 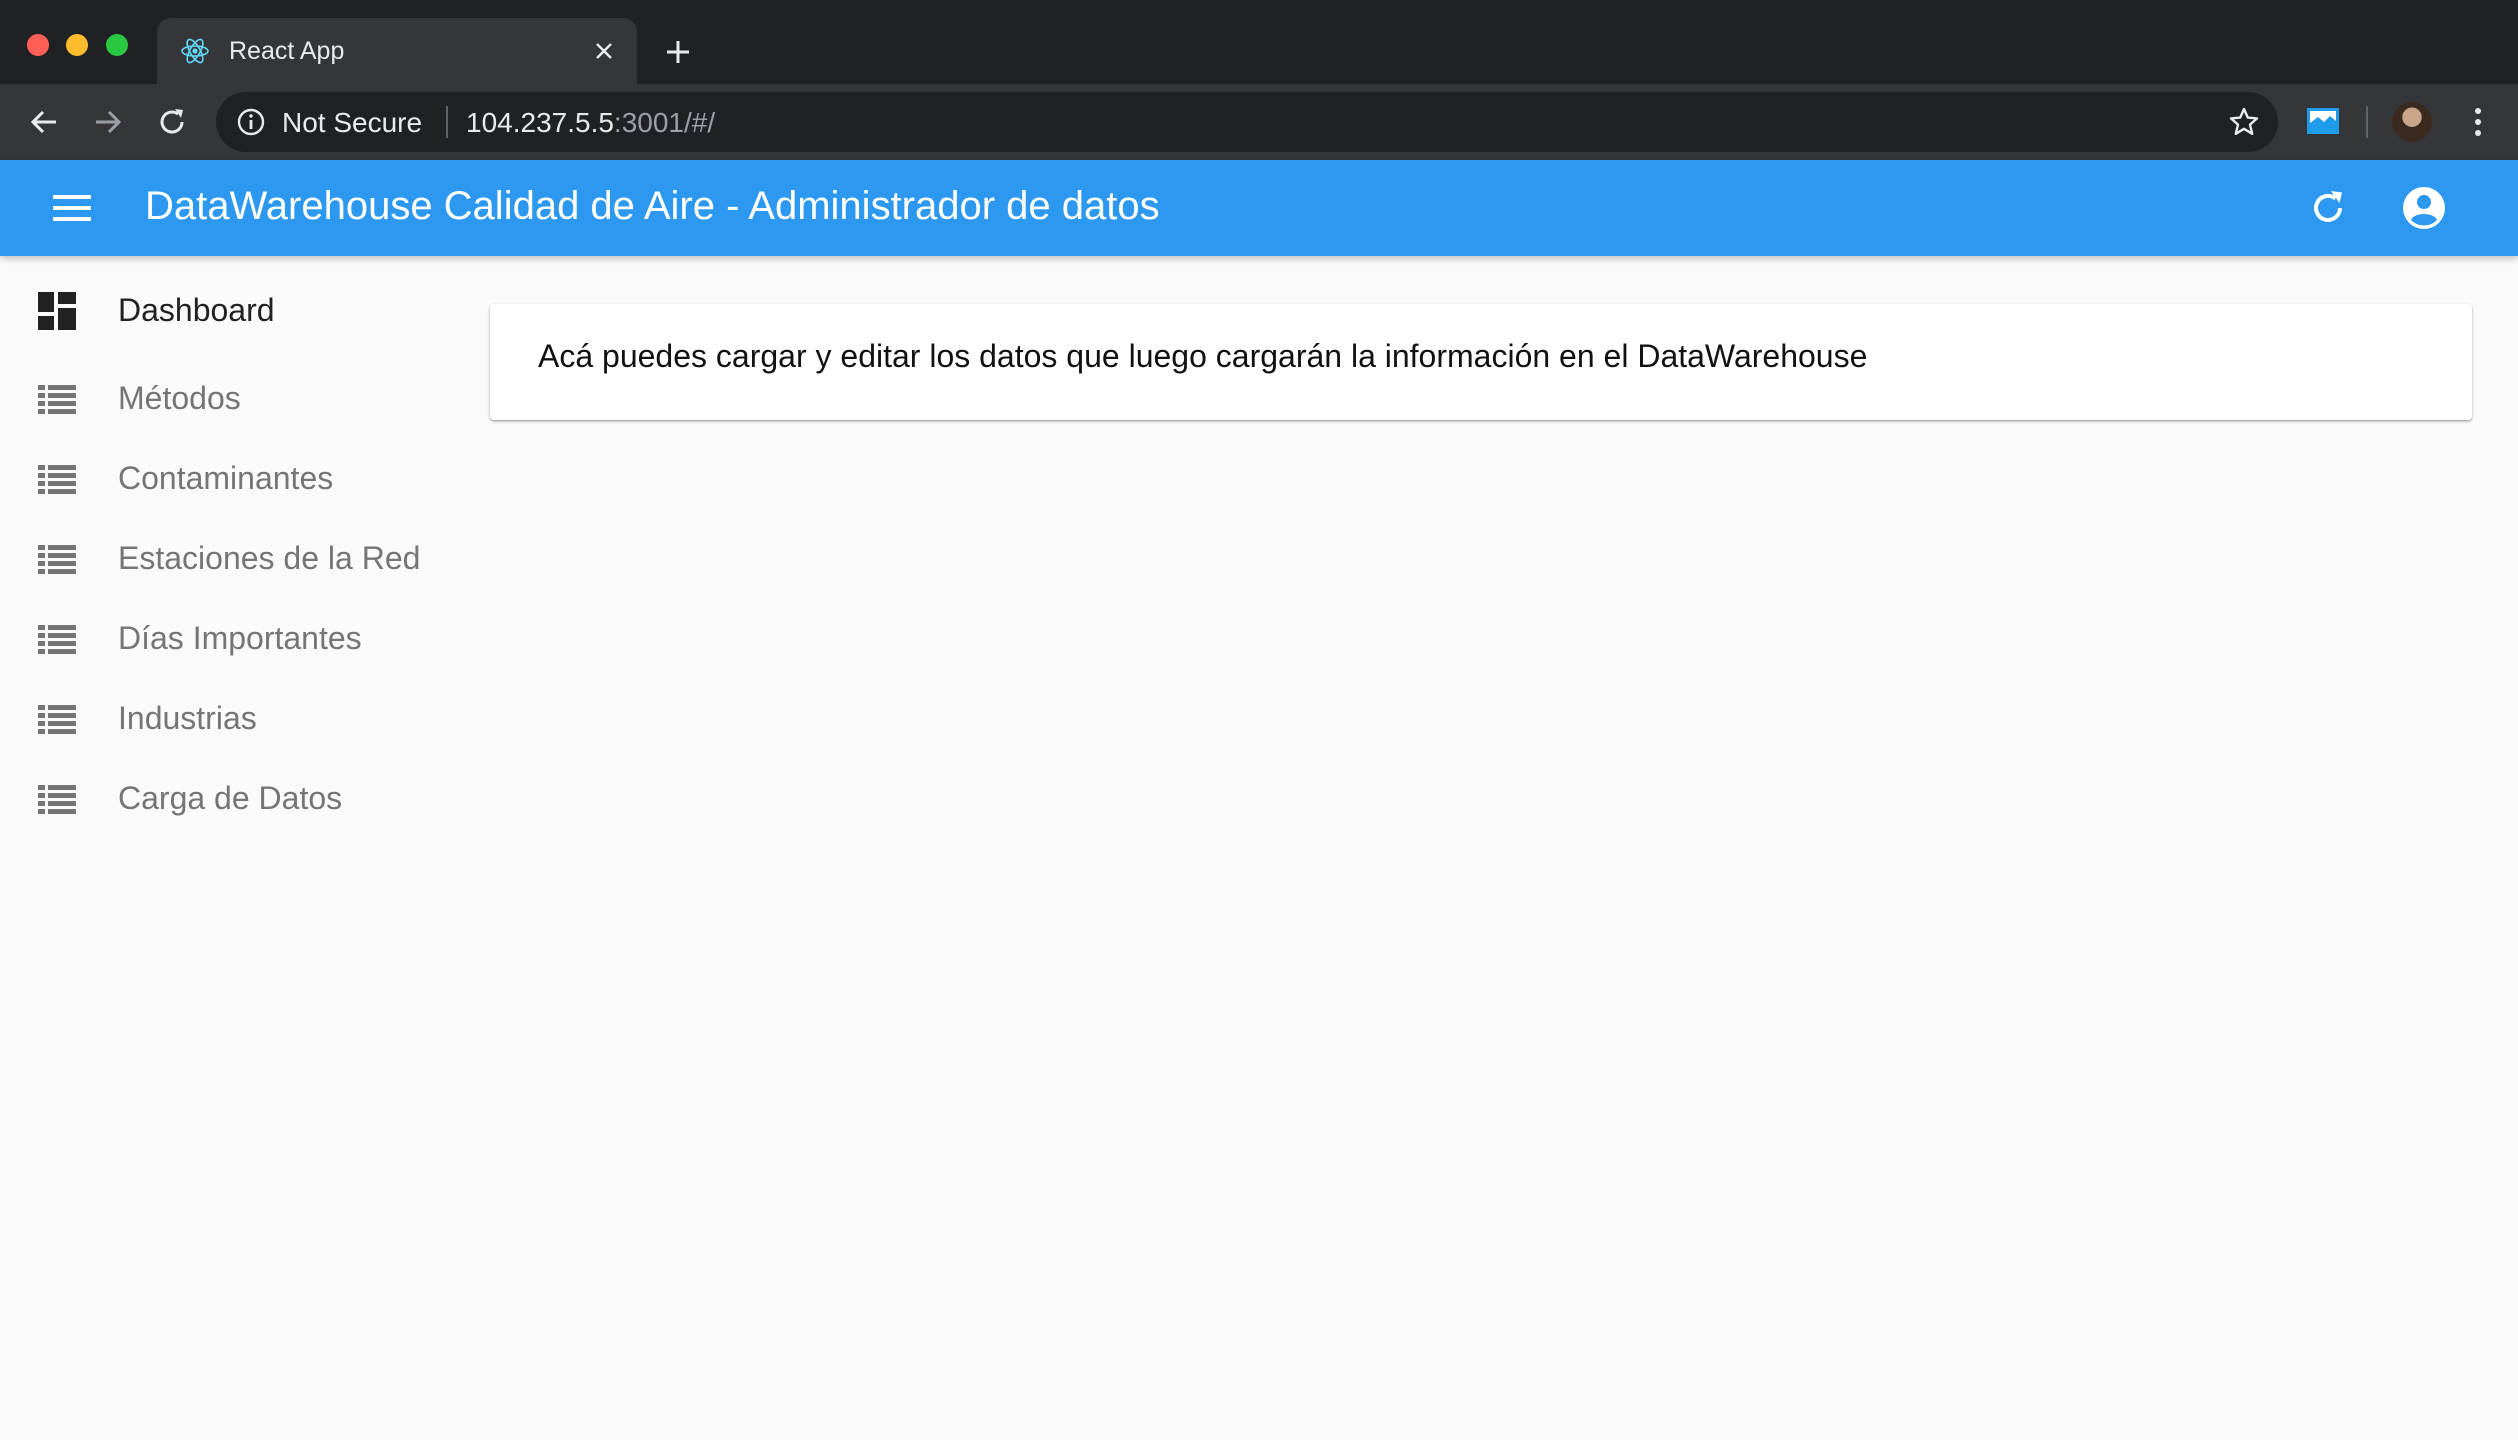 What do you see at coordinates (2367, 122) in the screenshot?
I see `toolbar-divider` at bounding box center [2367, 122].